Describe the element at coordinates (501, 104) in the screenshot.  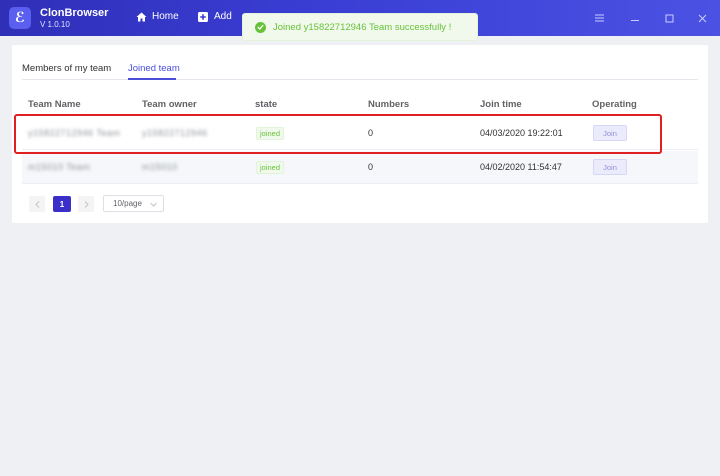
I see `header-join-time: Join time` at that location.